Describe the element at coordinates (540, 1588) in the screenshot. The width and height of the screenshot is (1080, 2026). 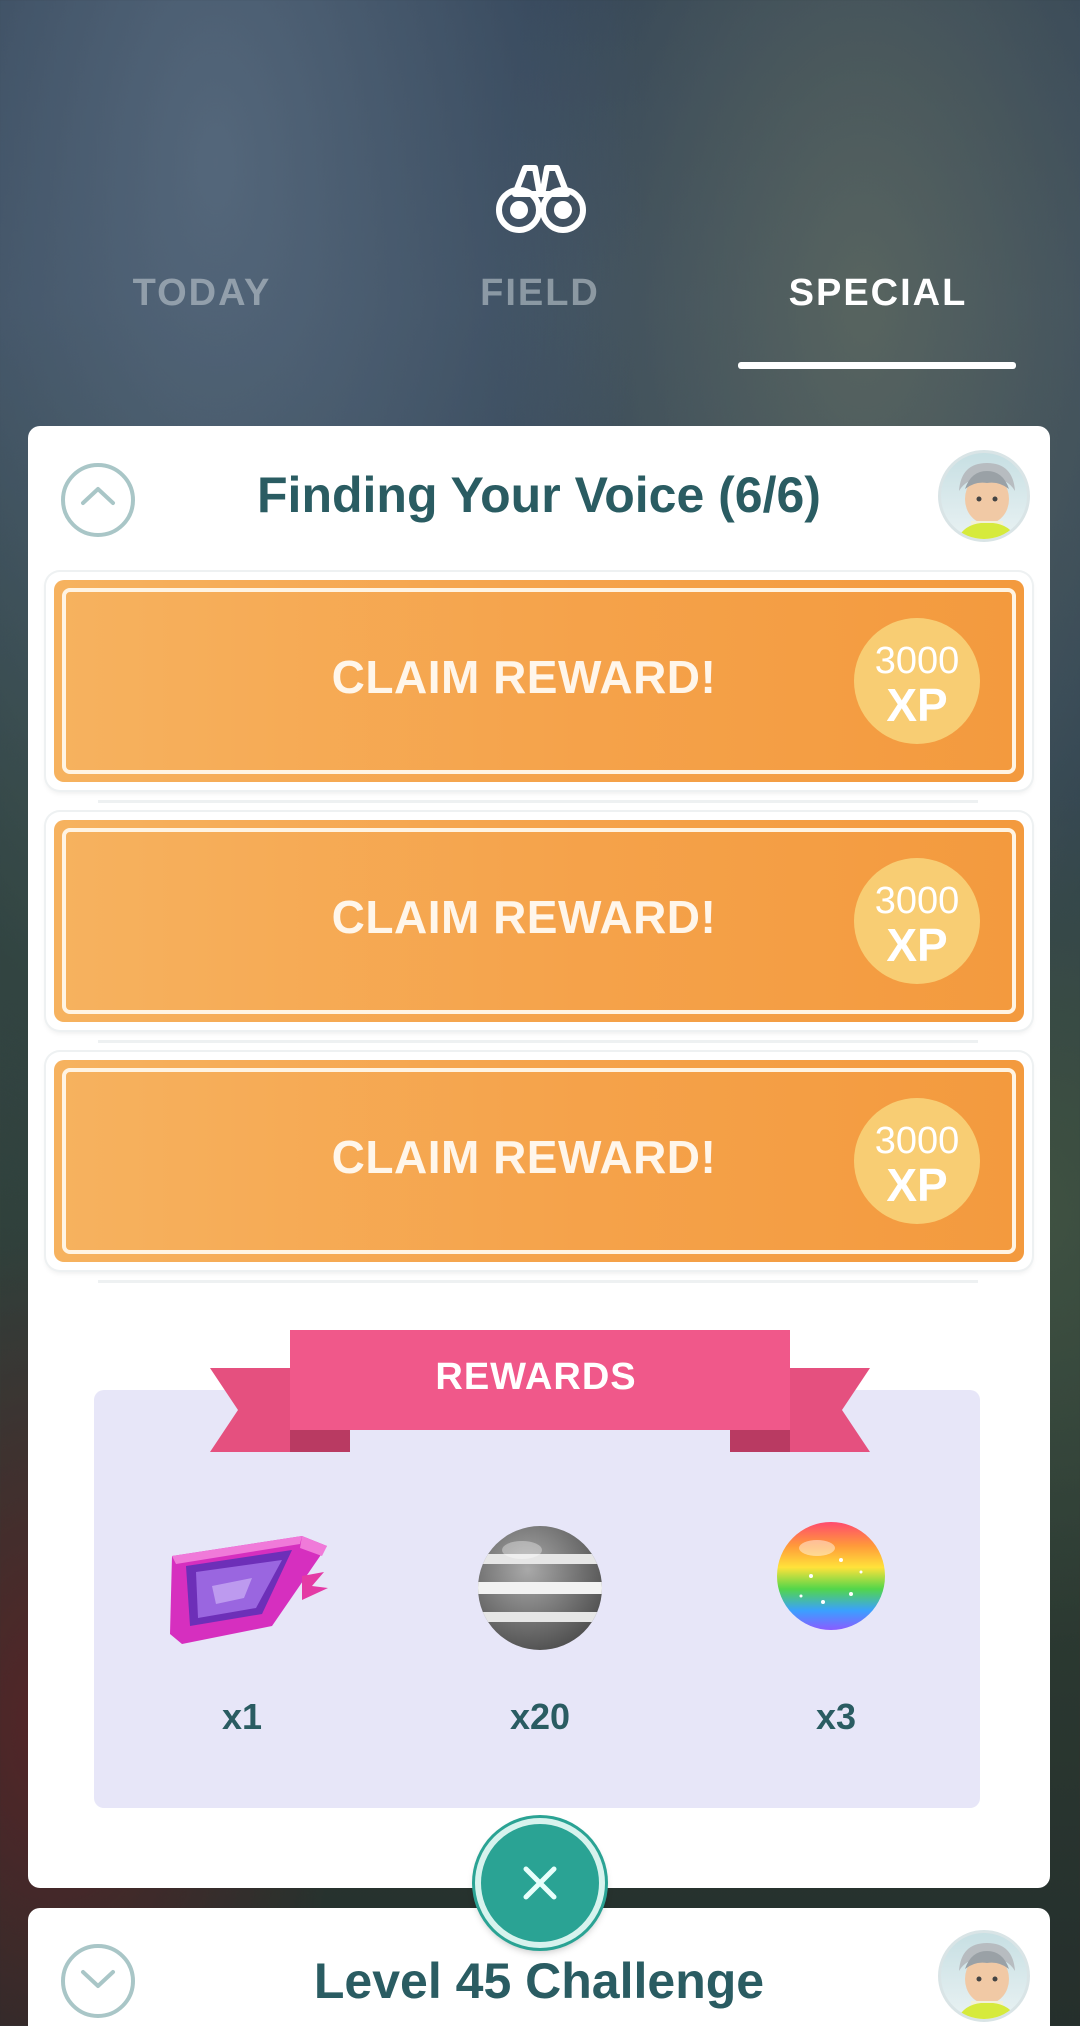
I see `premium-ball-icon` at that location.